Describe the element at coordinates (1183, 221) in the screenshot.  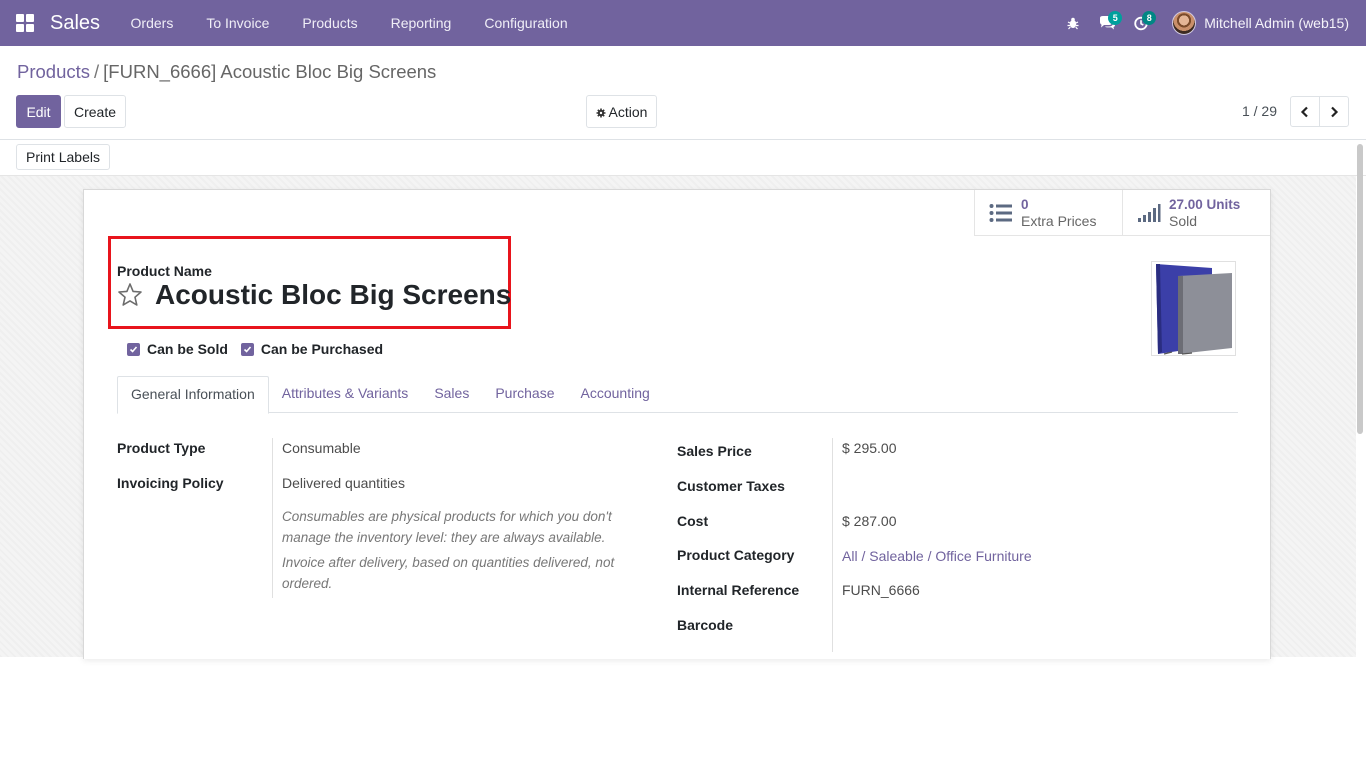
I see `units-sold-label: Sold` at that location.